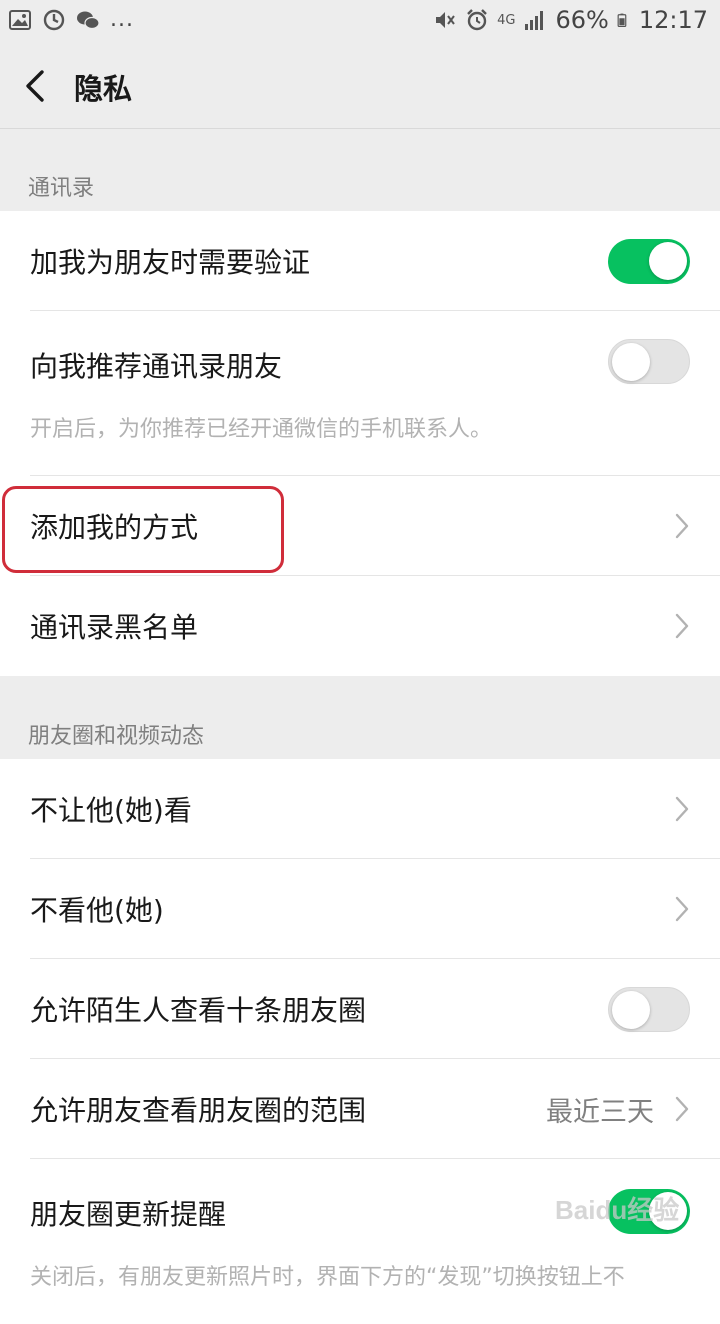  Describe the element at coordinates (103, 89) in the screenshot. I see `page-title: 隐私` at that location.